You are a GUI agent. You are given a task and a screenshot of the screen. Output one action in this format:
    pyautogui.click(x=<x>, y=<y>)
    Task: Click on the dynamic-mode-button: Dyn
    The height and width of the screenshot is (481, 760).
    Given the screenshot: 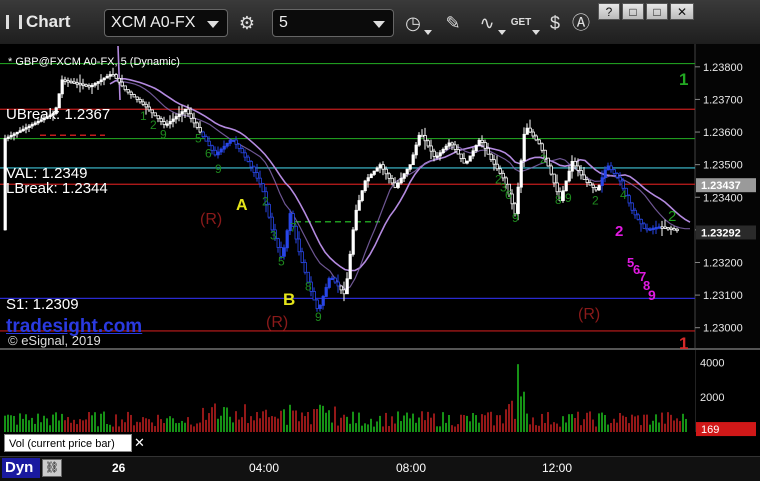 What is the action you would take?
    pyautogui.click(x=21, y=468)
    